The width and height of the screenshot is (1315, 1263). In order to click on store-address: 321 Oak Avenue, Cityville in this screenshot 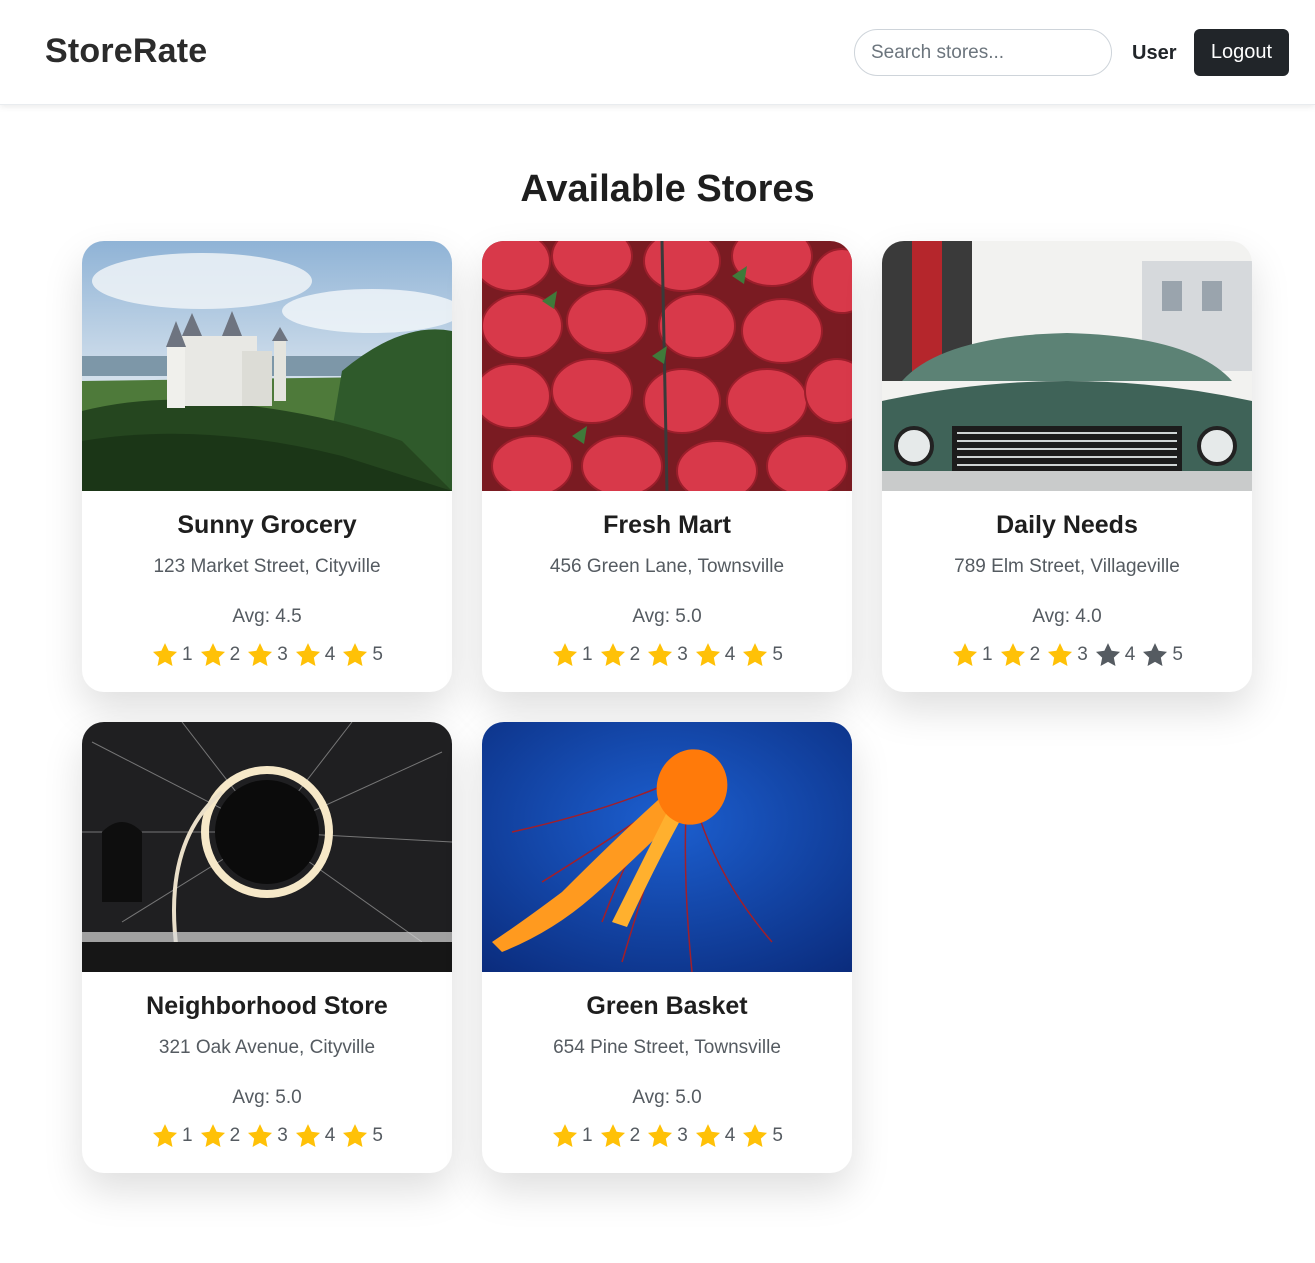, I will do `click(267, 1047)`.